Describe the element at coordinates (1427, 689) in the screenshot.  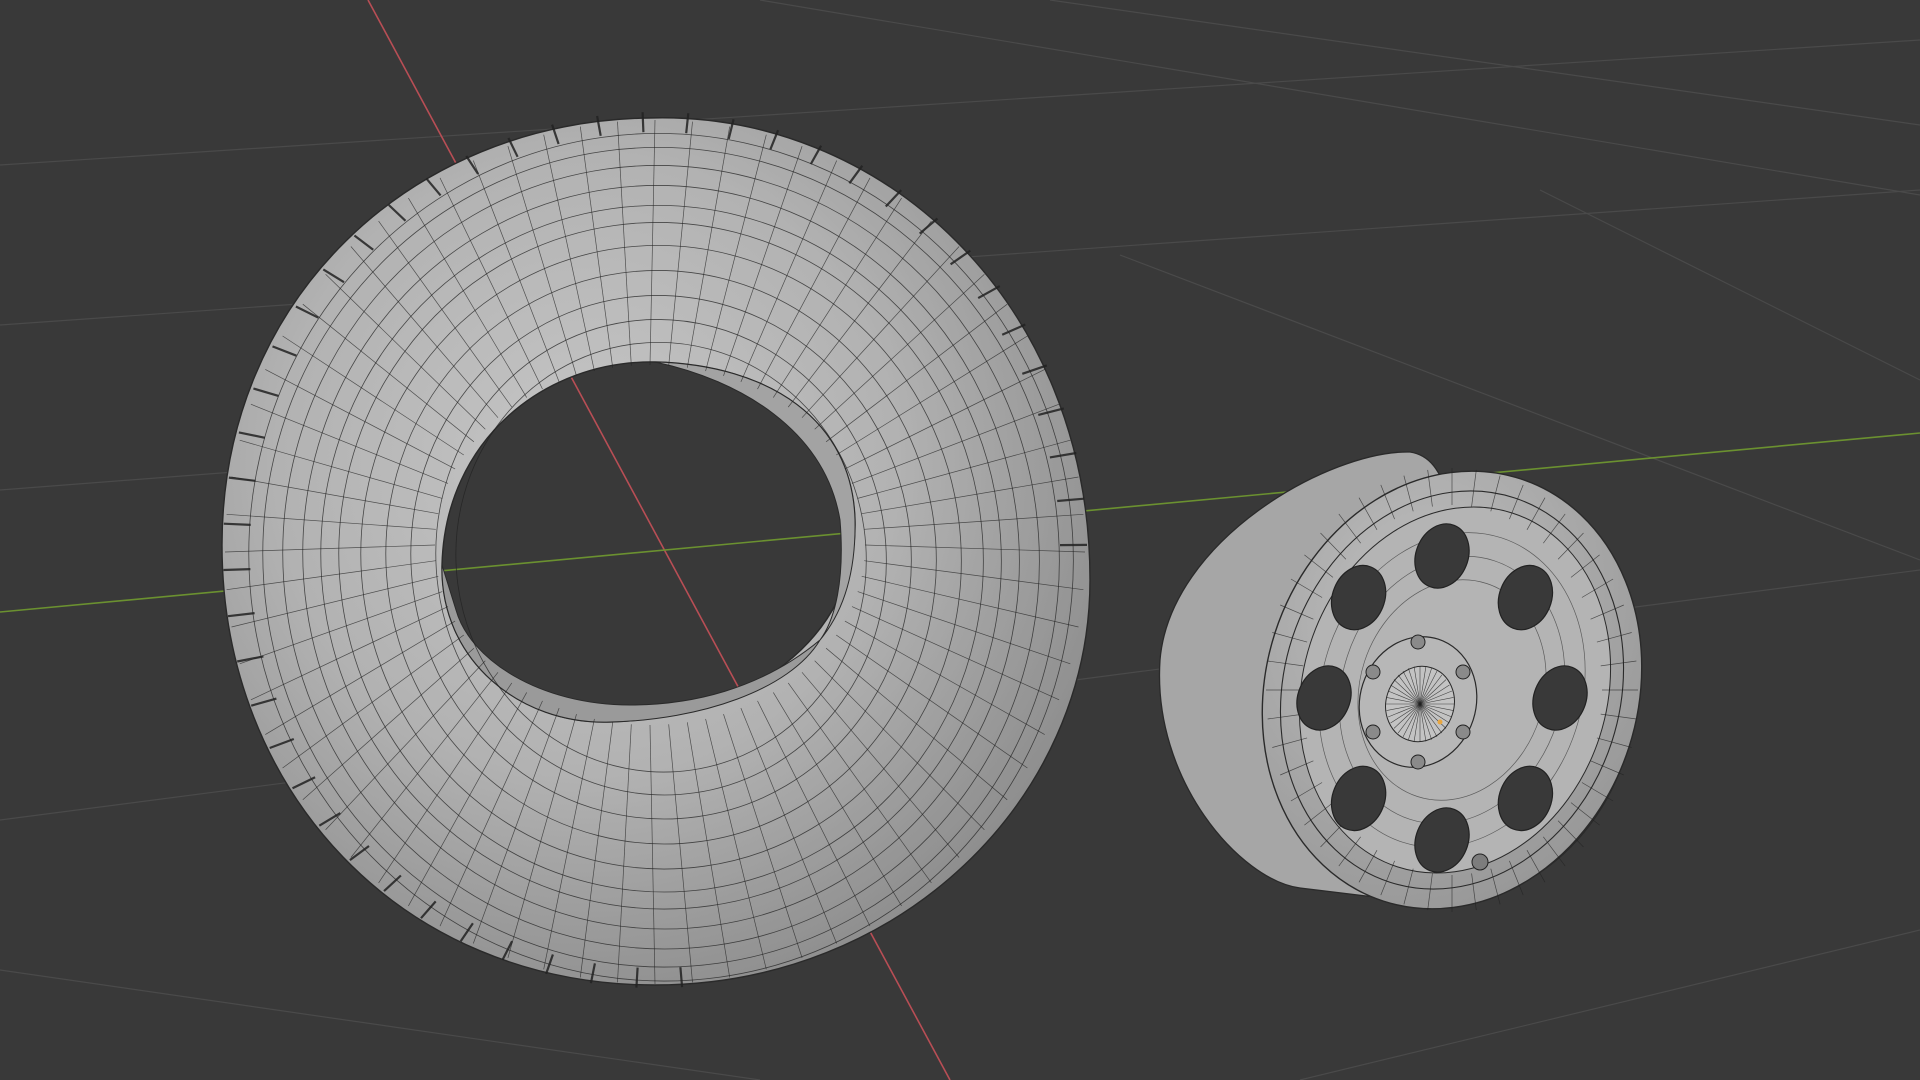
I see `rim-mesh` at that location.